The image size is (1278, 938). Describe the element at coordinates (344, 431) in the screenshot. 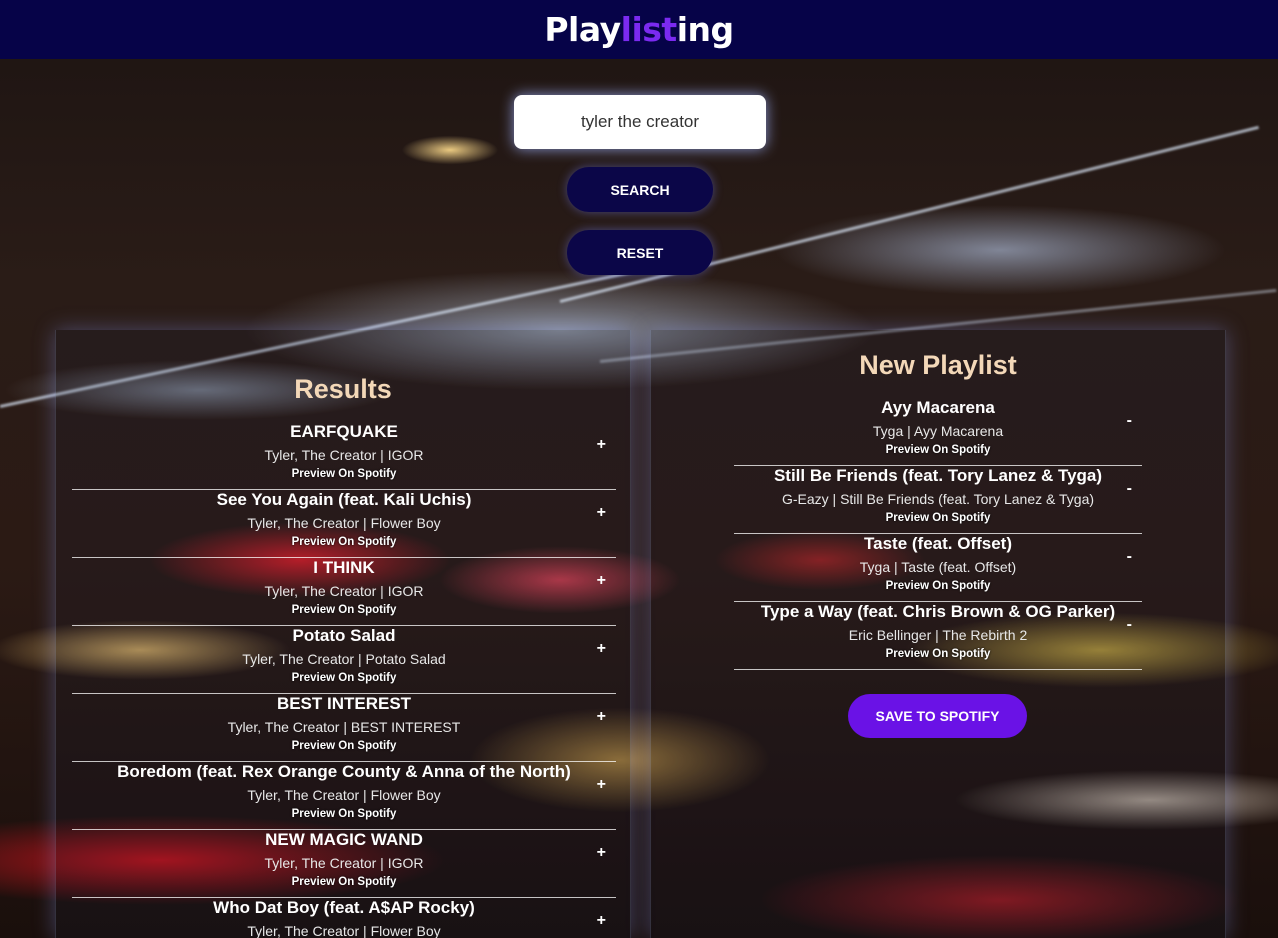

I see `track-name: EARFQUAKE` at that location.